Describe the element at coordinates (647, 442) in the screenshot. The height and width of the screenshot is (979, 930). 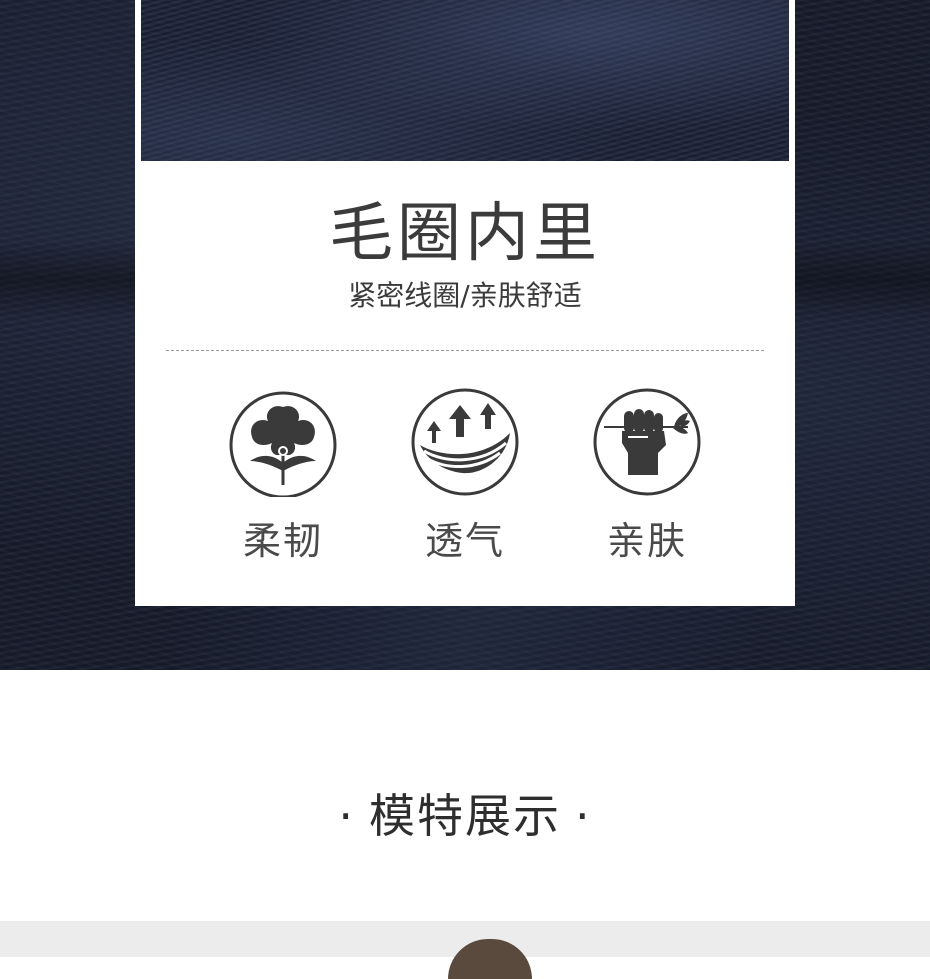
I see `hand-leaf-icon` at that location.